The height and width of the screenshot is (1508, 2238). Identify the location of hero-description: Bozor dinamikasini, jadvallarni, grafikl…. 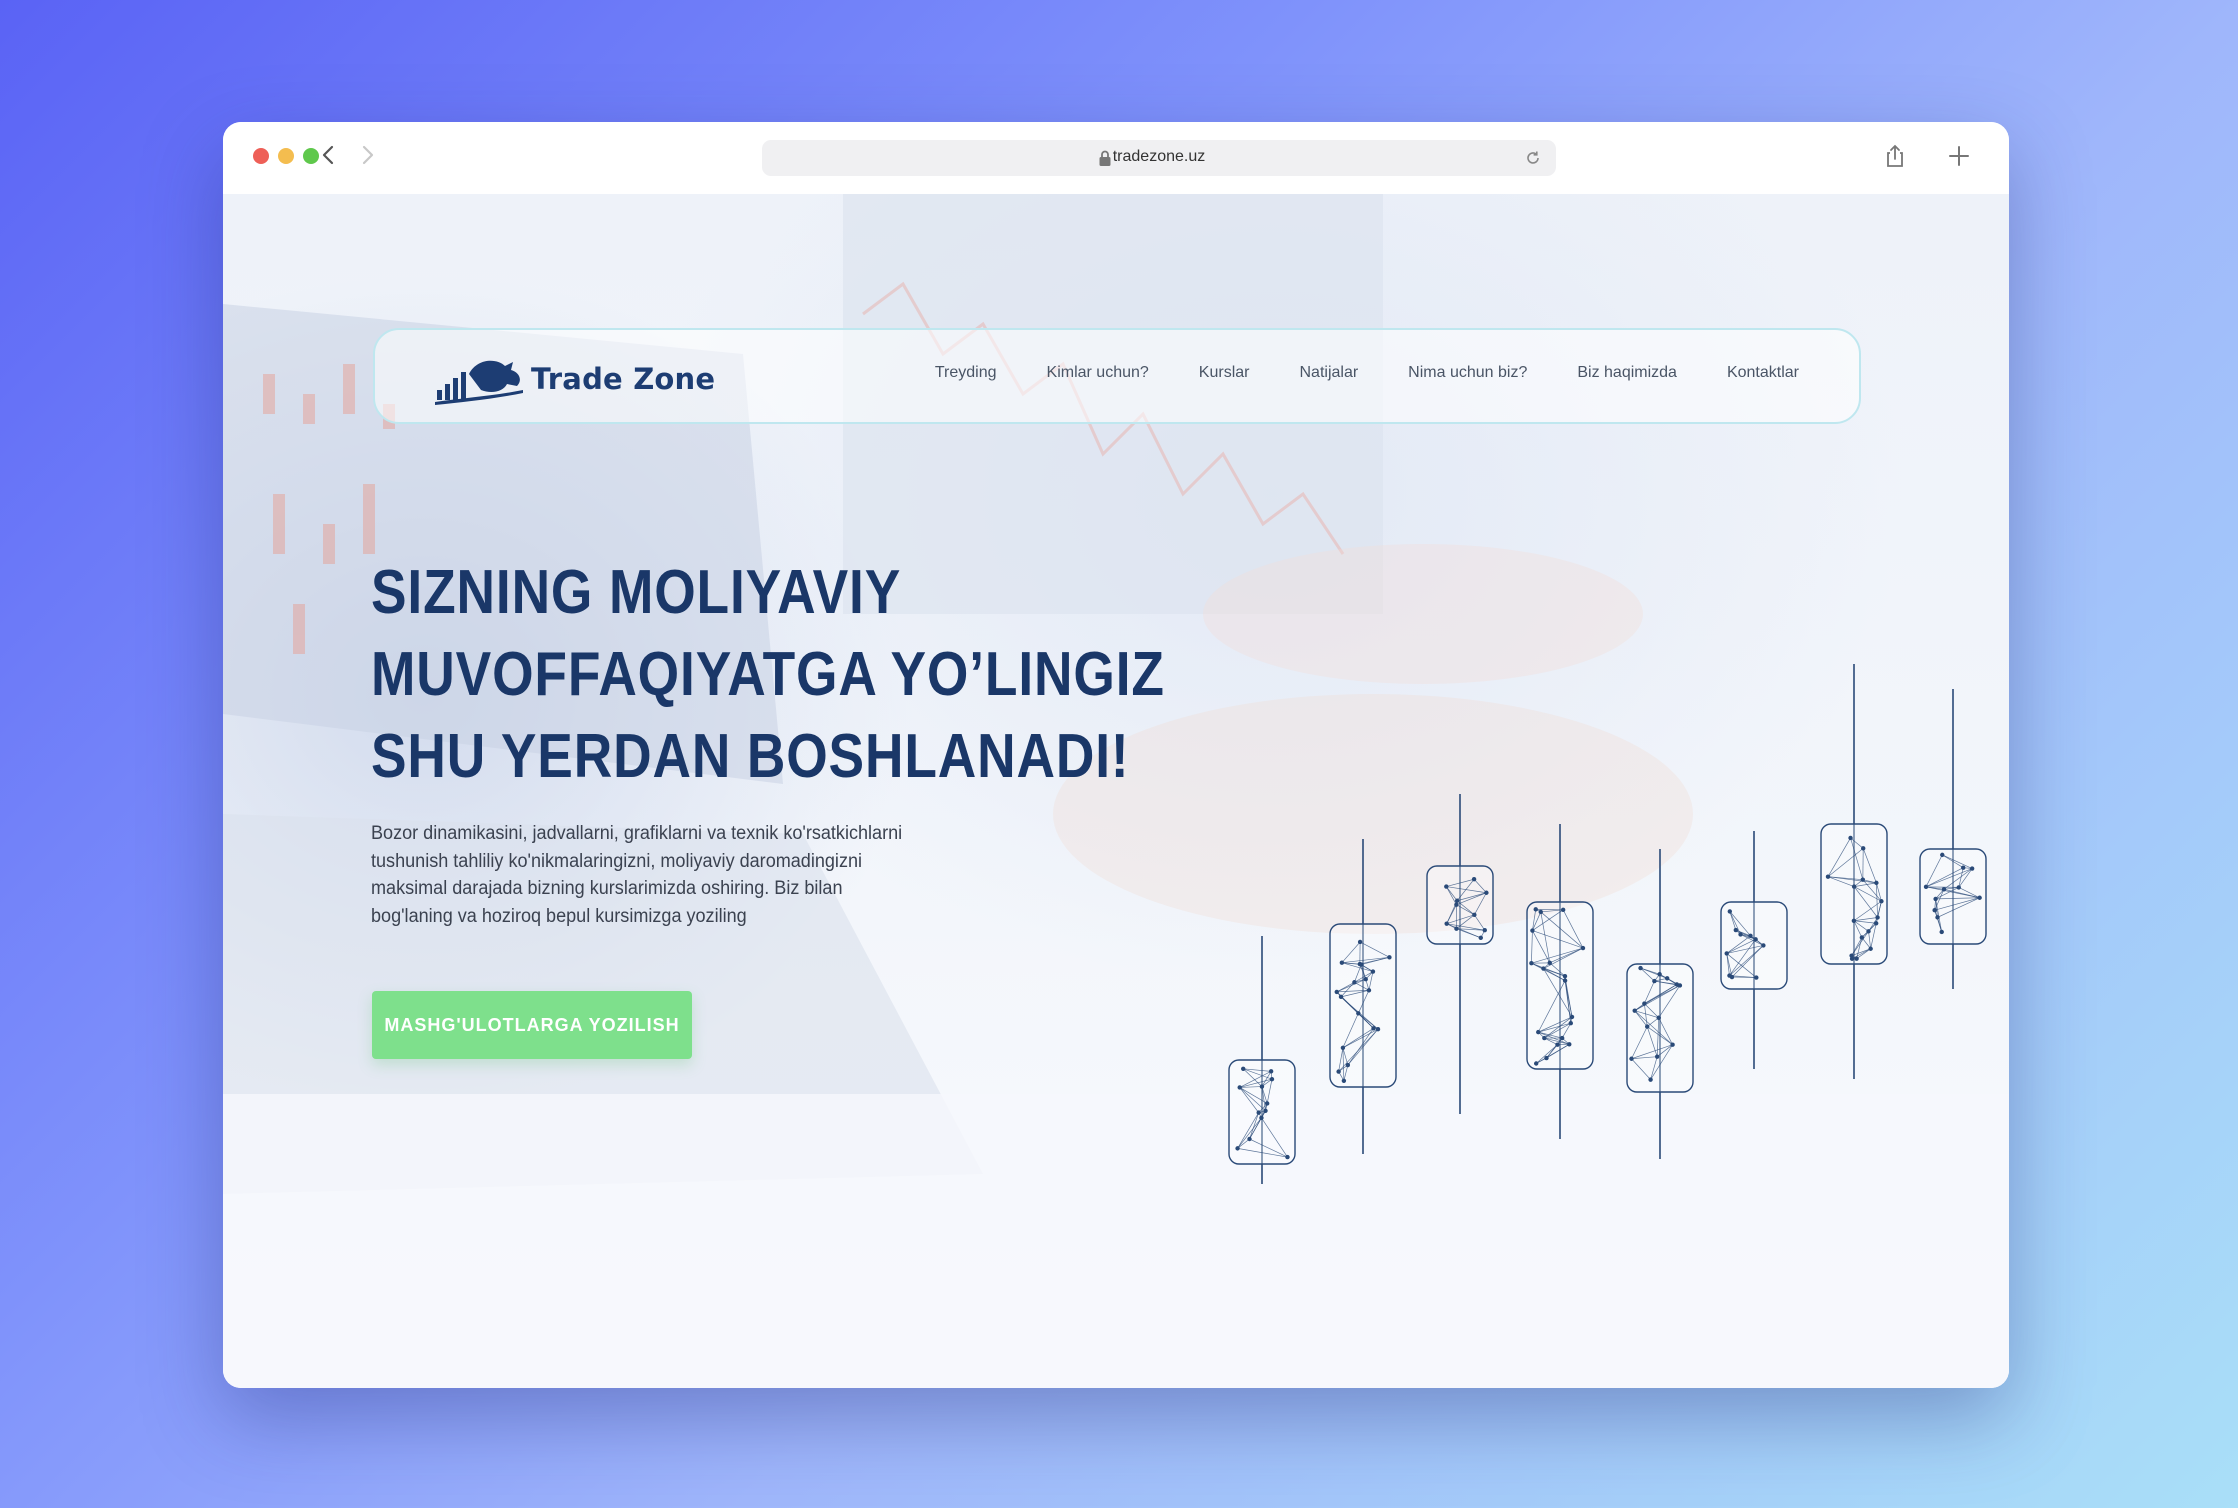
(680, 875).